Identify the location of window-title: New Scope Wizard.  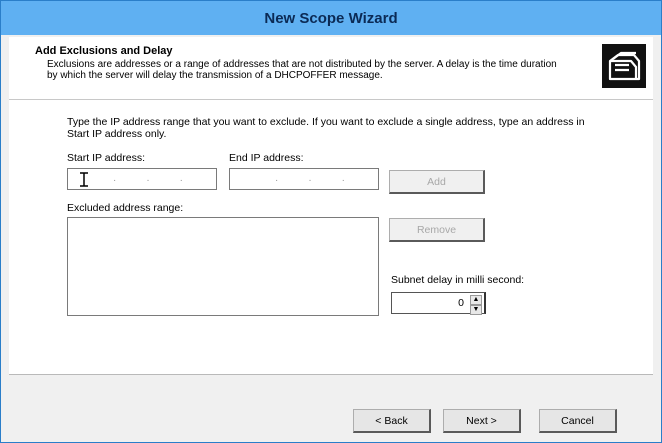
(331, 18).